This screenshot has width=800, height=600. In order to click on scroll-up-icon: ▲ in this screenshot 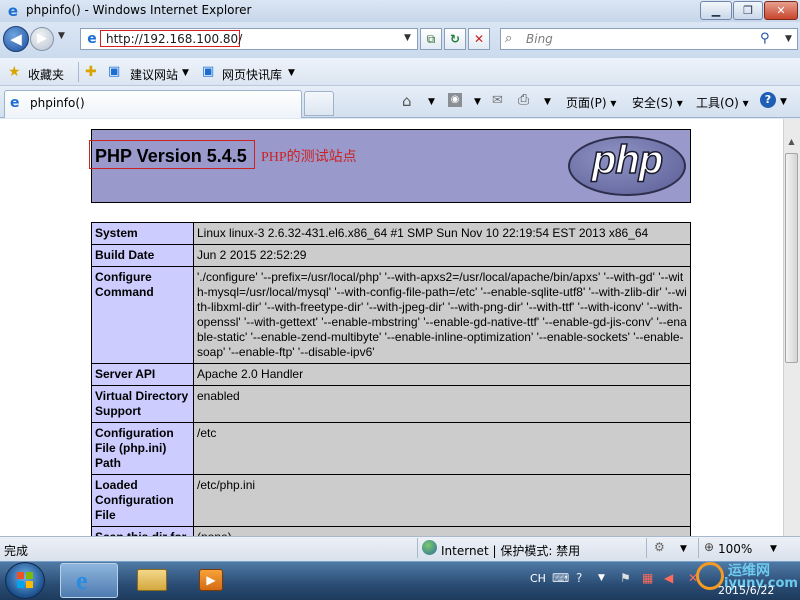, I will do `click(791, 144)`.